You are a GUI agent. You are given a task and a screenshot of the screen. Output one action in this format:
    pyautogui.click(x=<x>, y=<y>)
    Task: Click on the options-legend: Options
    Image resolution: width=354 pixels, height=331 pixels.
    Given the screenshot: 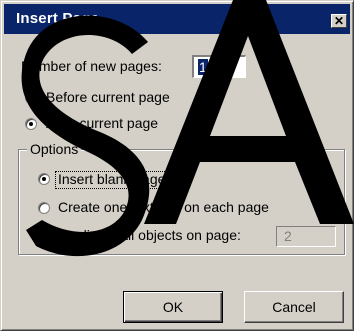 What is the action you would take?
    pyautogui.click(x=54, y=149)
    